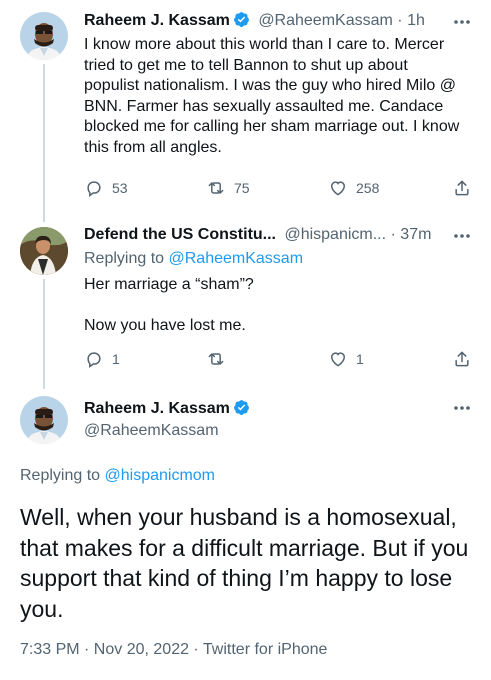 The image size is (491, 680). I want to click on replying-to-link: @hispanicmom, so click(160, 475).